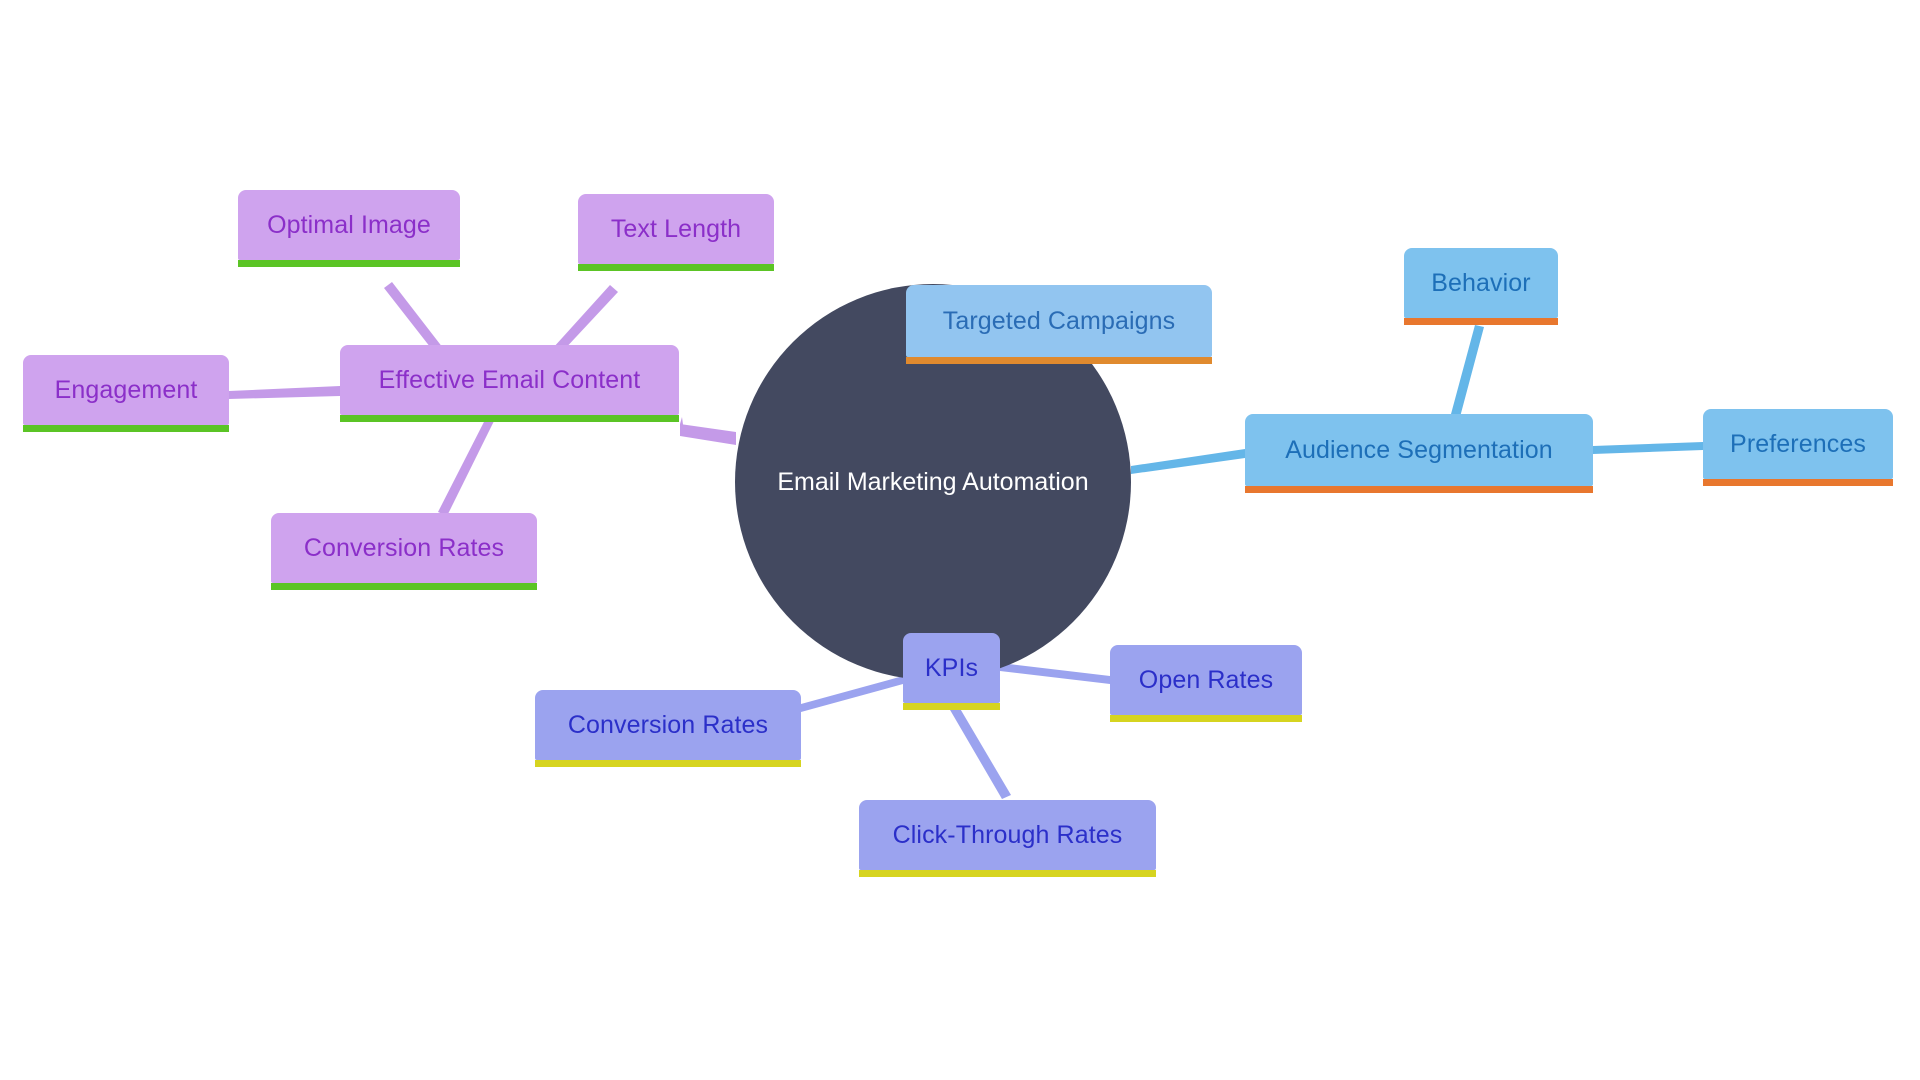 The width and height of the screenshot is (1920, 1080). I want to click on node-label-conversion-rates-content: Conversion Rates, so click(404, 547).